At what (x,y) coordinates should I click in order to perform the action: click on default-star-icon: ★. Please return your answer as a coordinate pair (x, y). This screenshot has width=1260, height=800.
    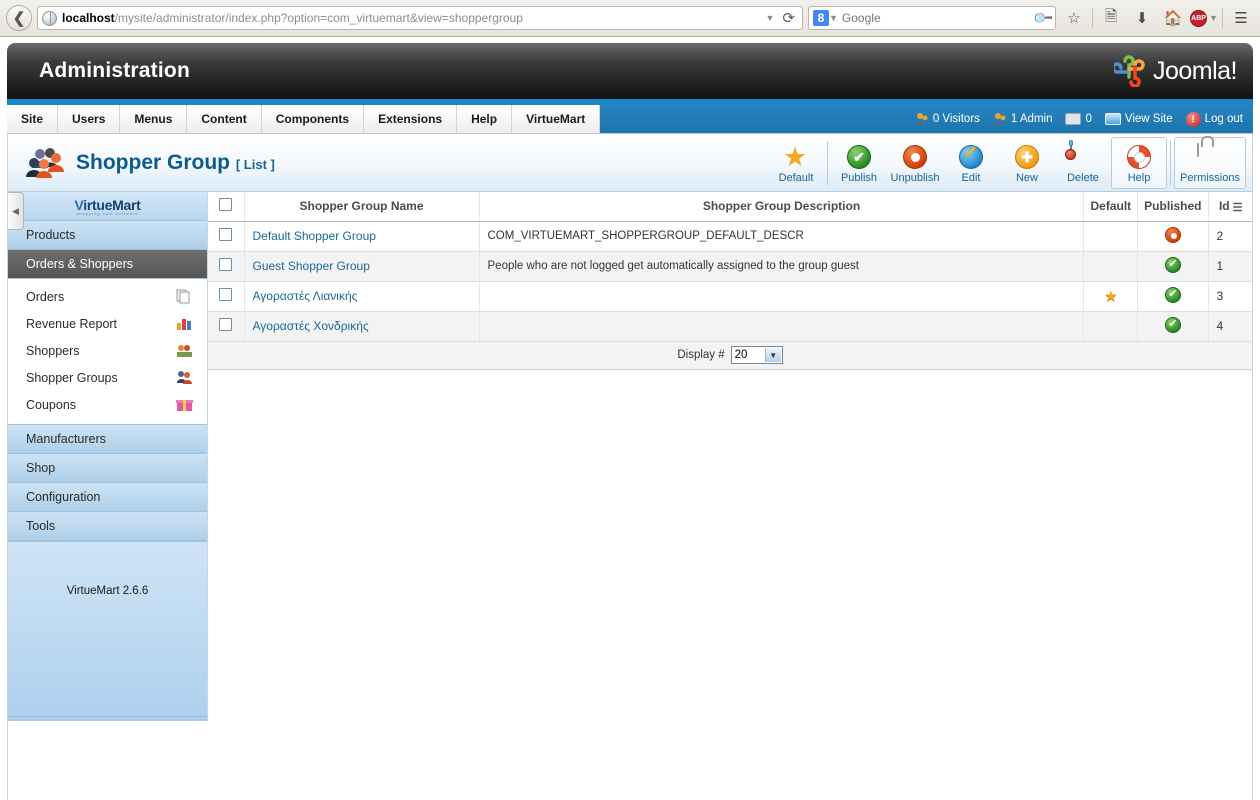
    Looking at the image, I should click on (1110, 296).